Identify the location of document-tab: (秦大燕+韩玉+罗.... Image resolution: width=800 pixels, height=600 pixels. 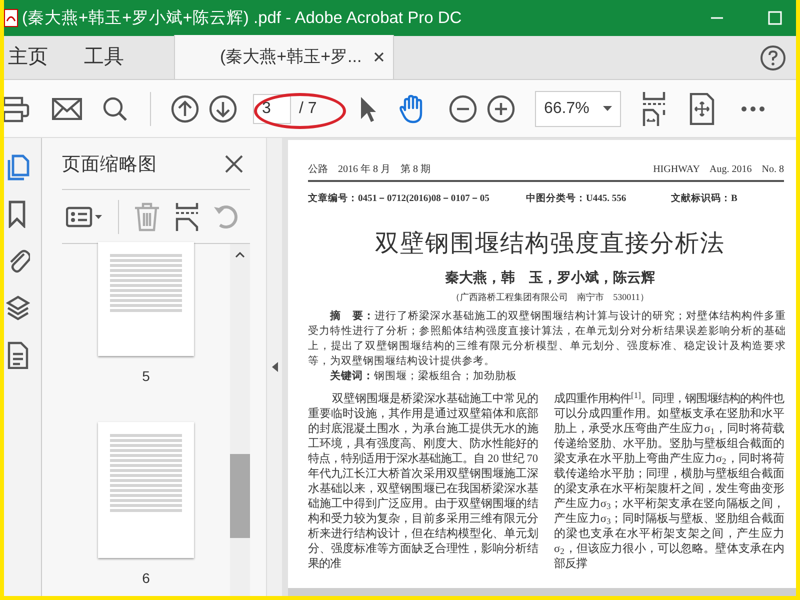
(284, 57).